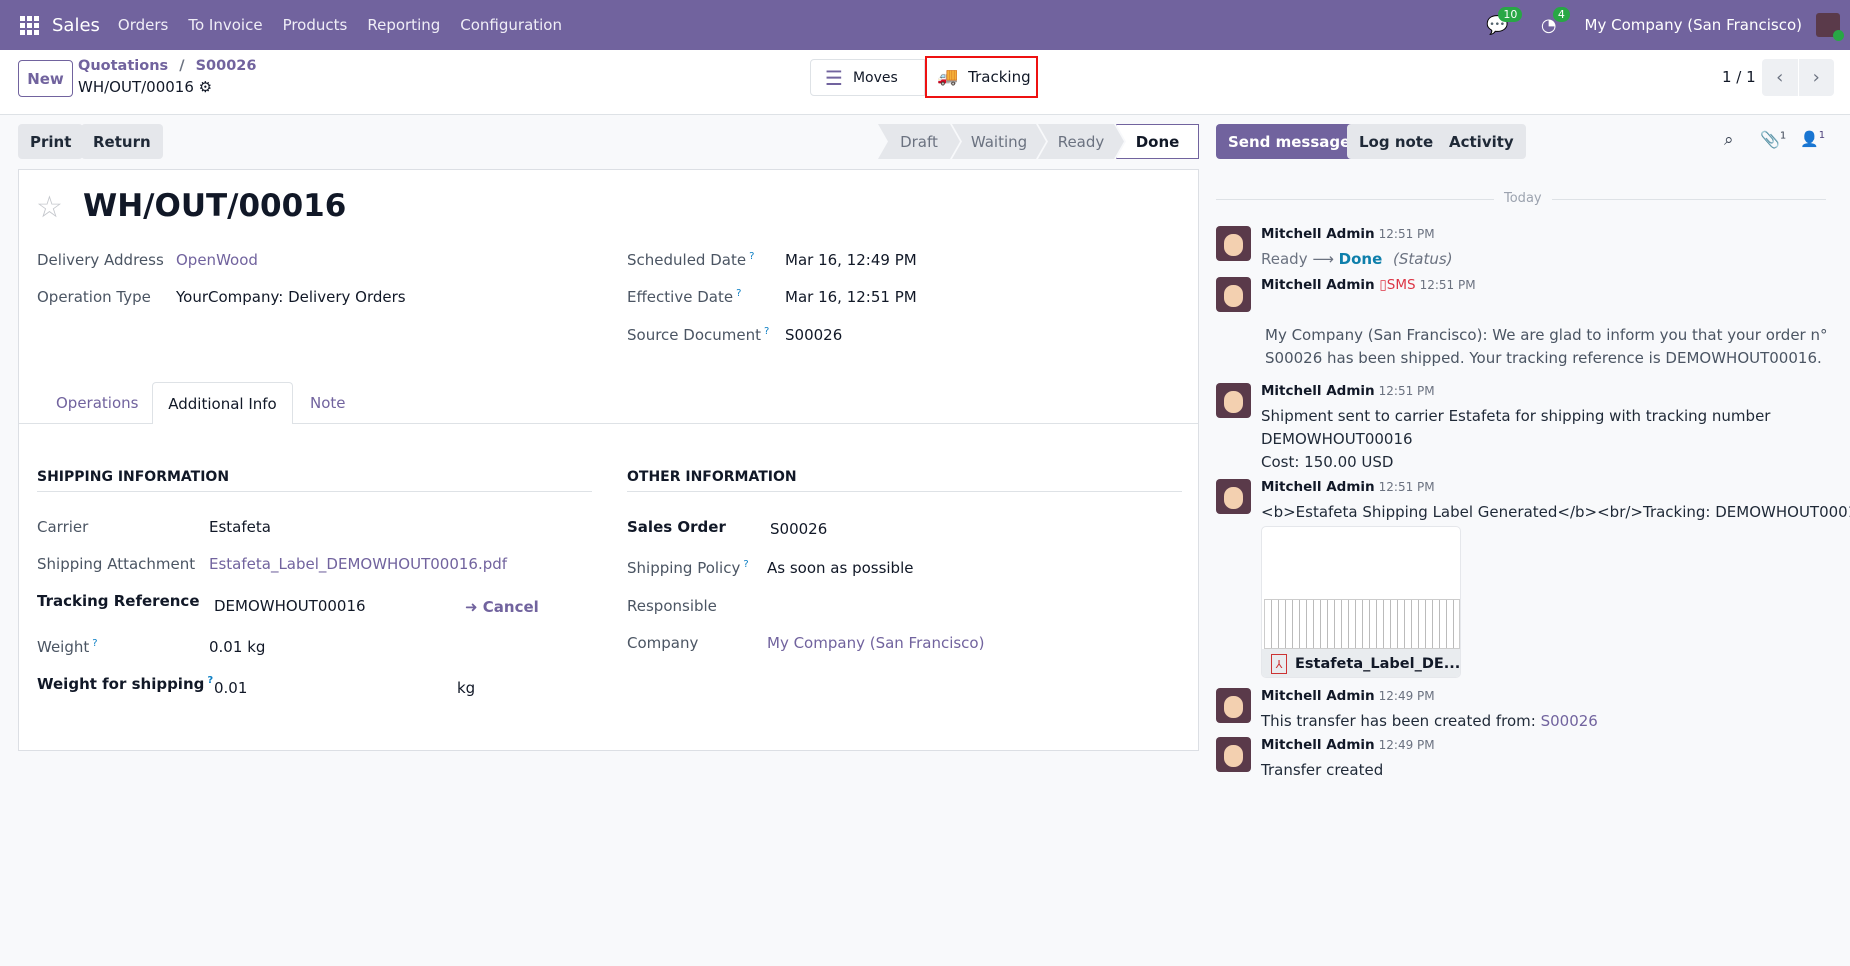 The height and width of the screenshot is (966, 1850). I want to click on search-icon: ⌕, so click(1729, 140).